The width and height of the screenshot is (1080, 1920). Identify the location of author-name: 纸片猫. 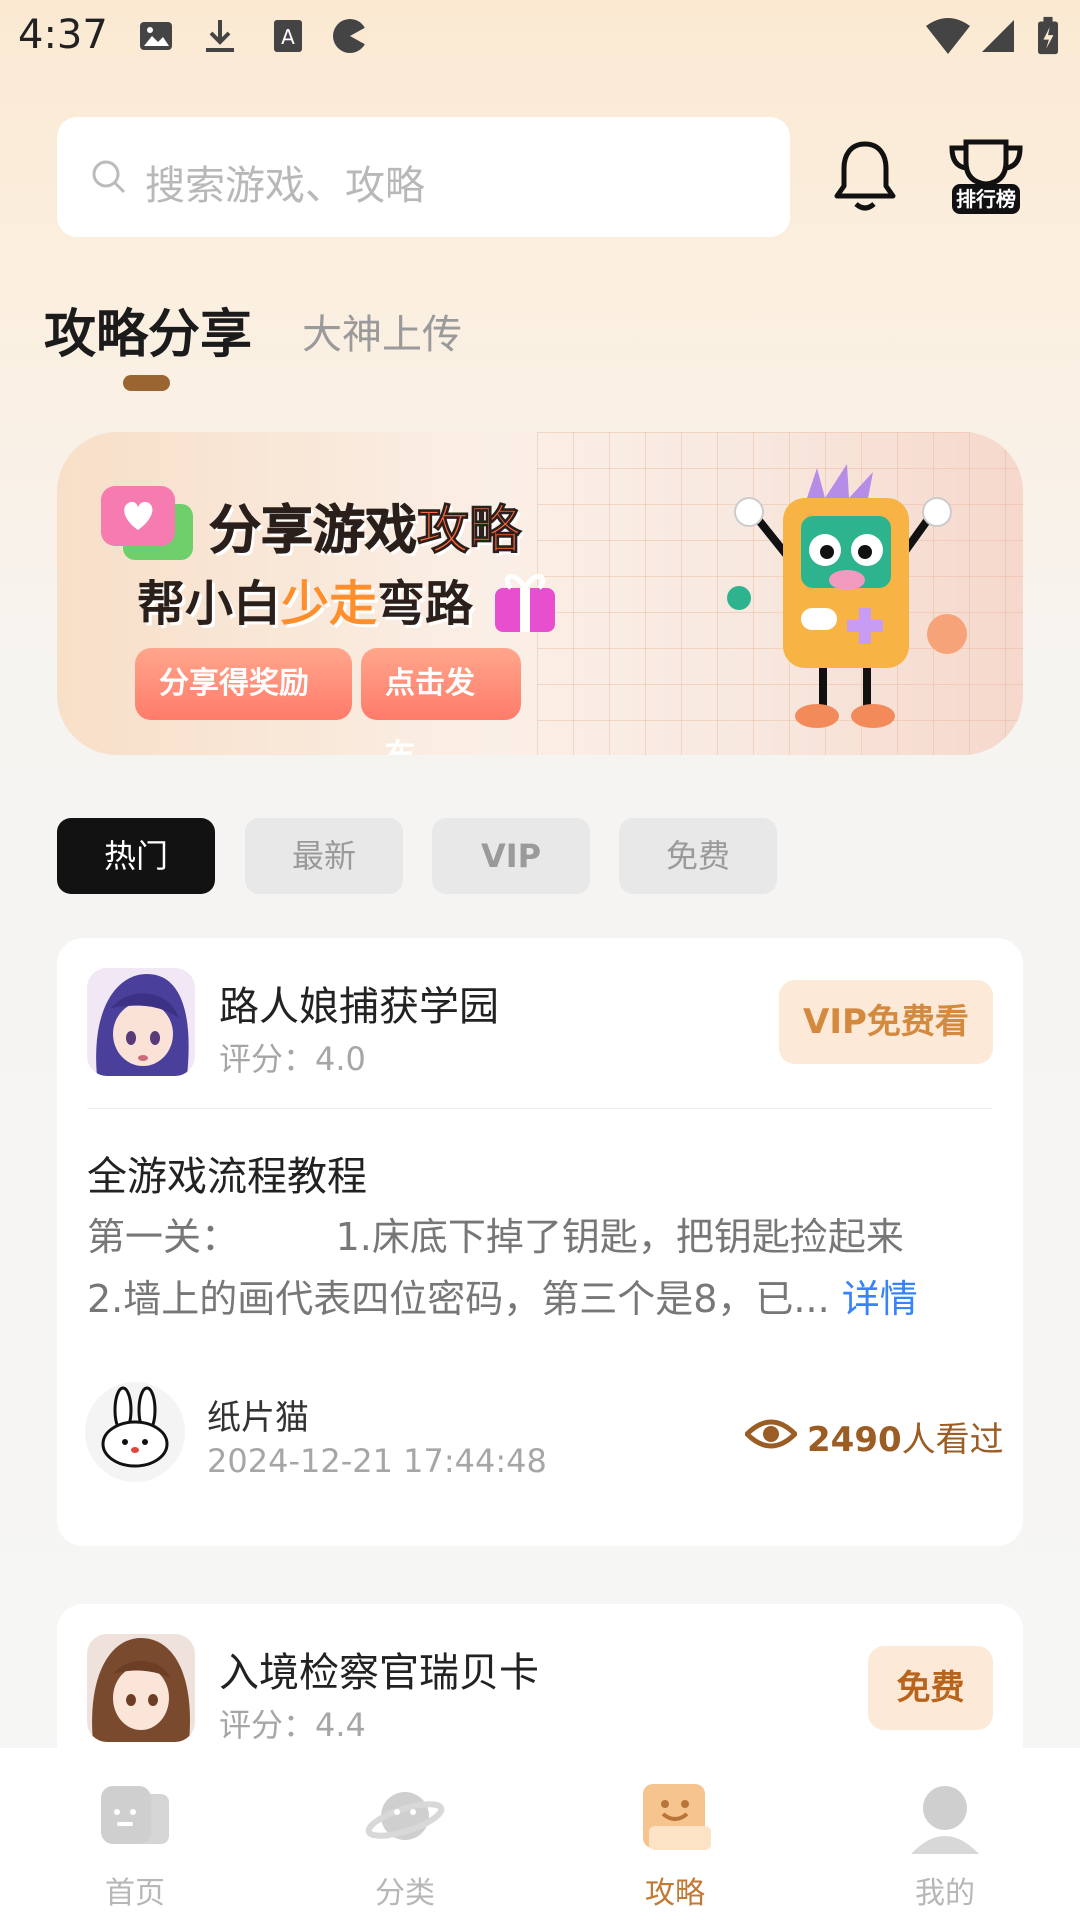
(258, 1414).